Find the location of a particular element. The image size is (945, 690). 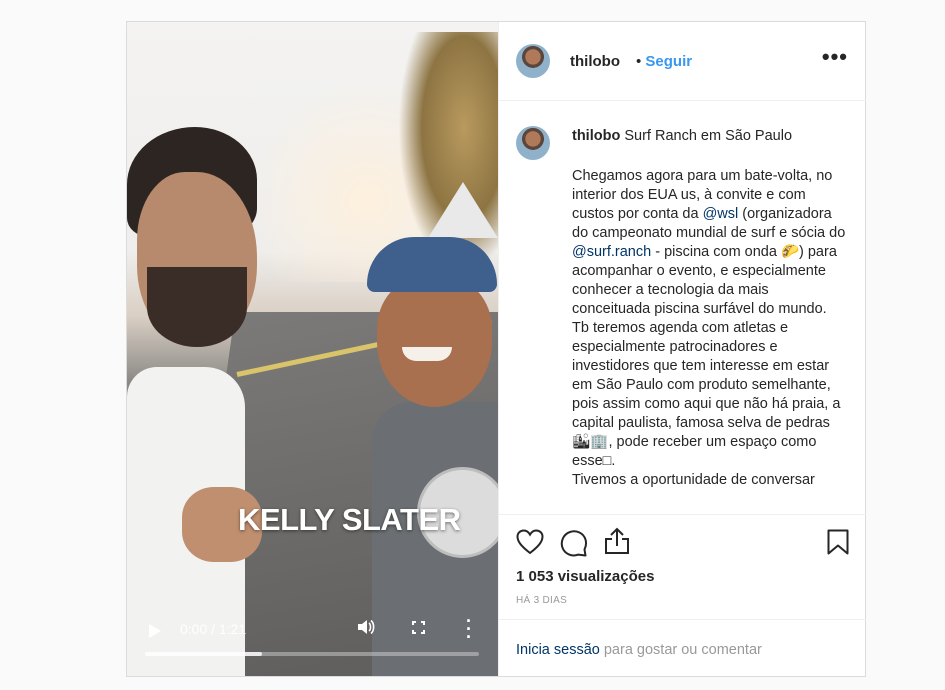

action-bar: 1 053 visualizações HÁ 3 DIAS is located at coordinates (682, 567).